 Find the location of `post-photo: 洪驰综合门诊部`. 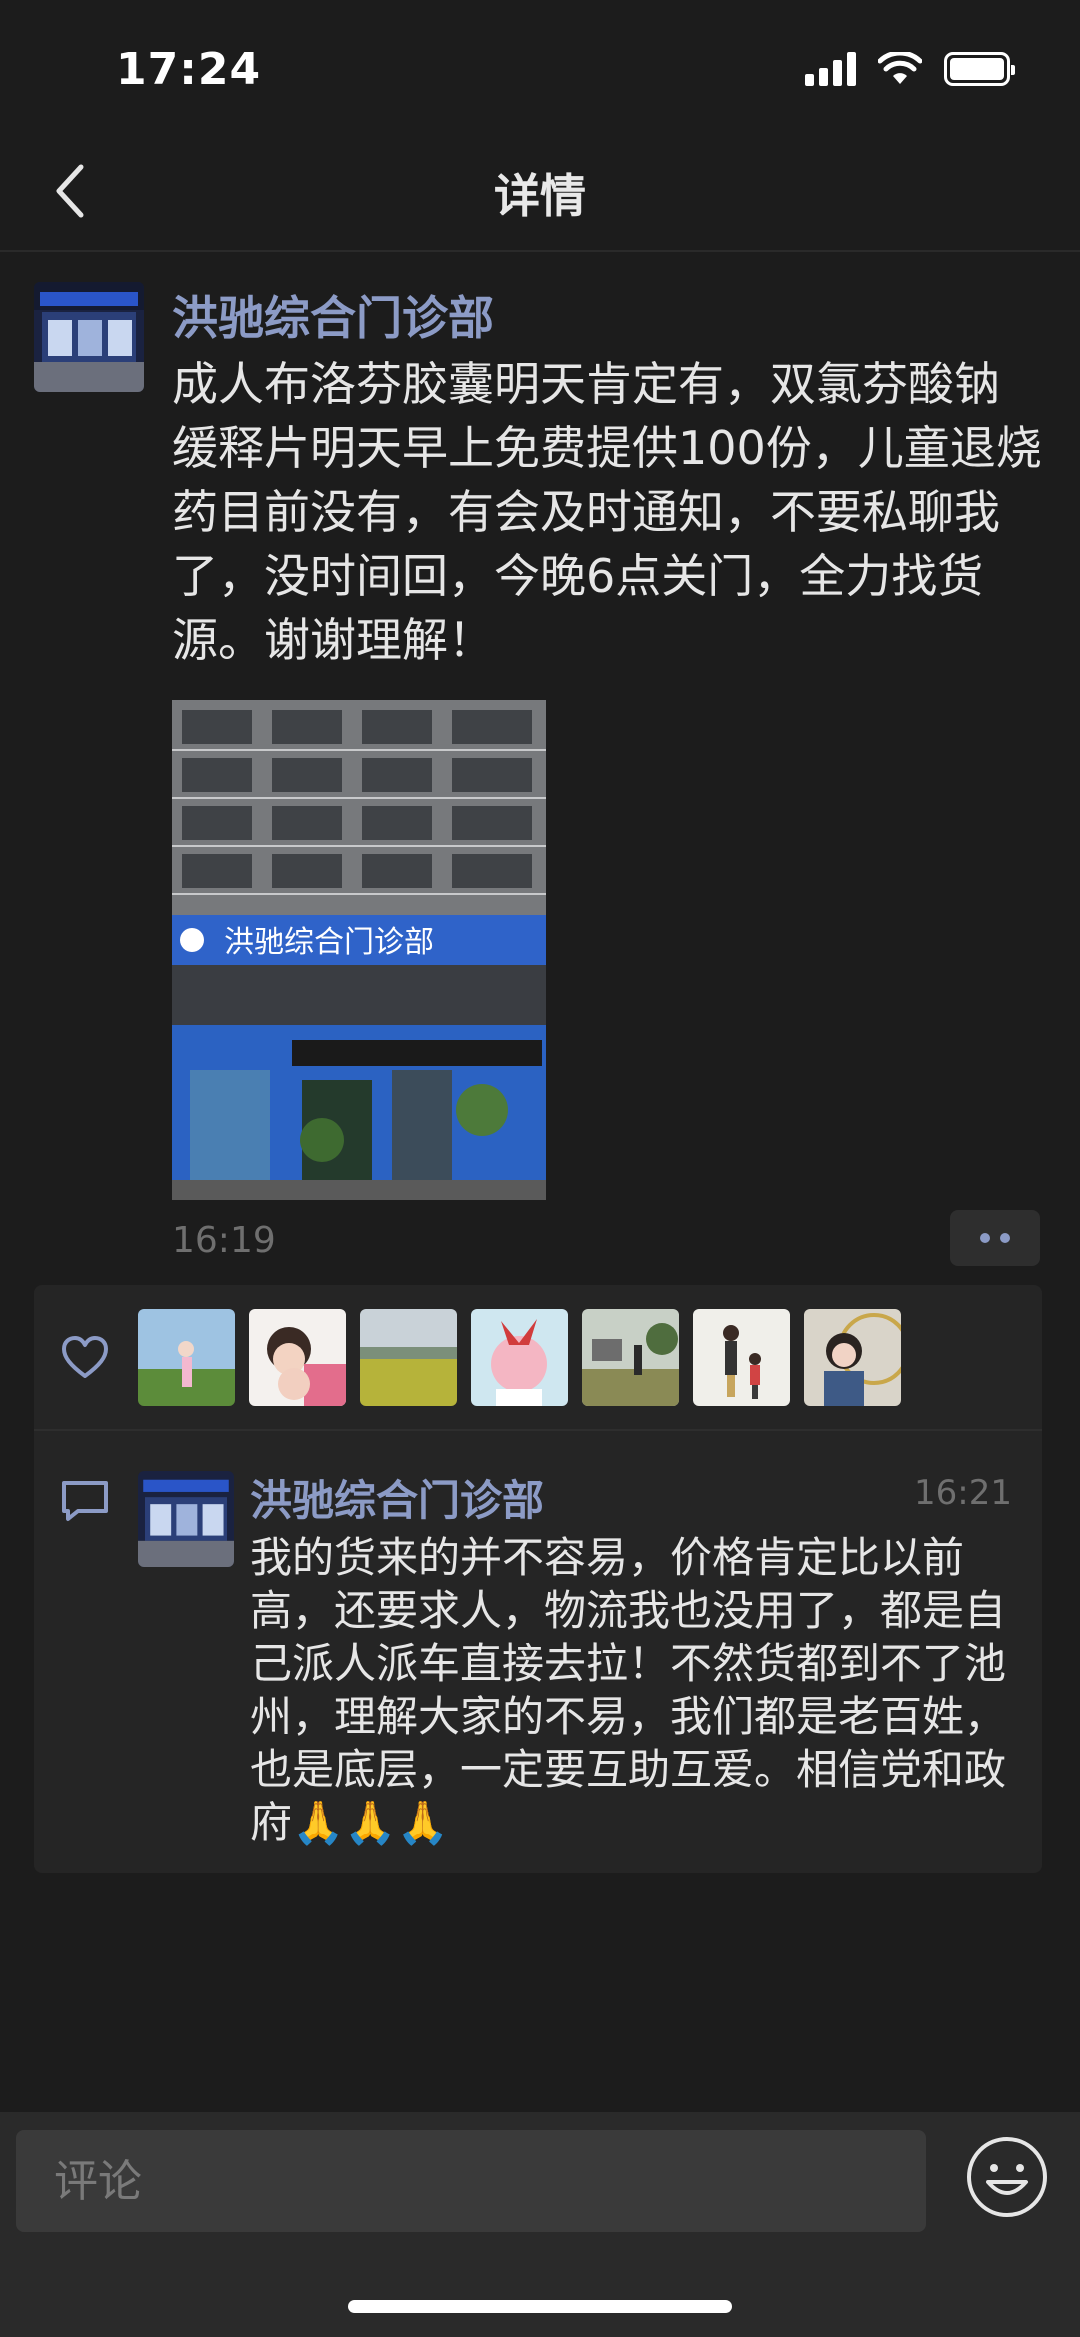

post-photo: 洪驰综合门诊部 is located at coordinates (359, 950).